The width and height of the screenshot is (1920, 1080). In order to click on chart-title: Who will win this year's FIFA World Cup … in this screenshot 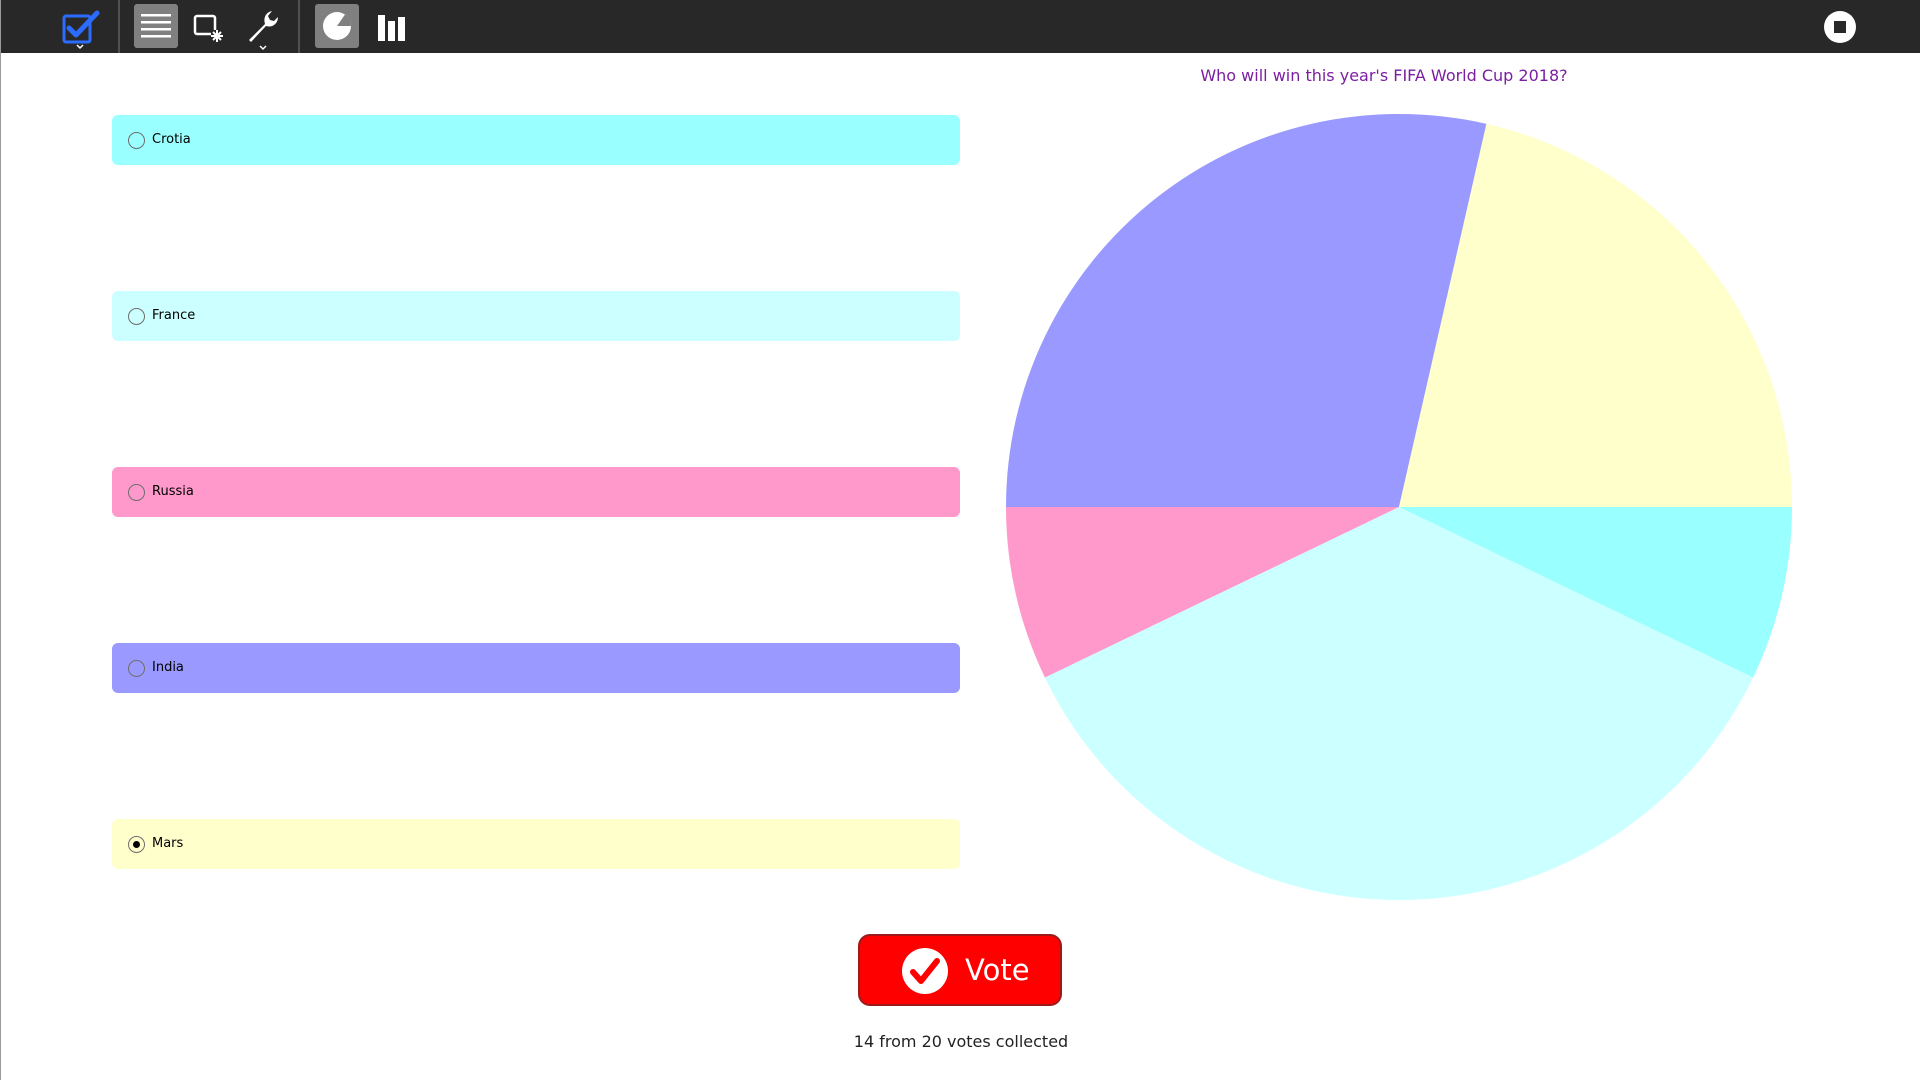, I will do `click(1384, 75)`.